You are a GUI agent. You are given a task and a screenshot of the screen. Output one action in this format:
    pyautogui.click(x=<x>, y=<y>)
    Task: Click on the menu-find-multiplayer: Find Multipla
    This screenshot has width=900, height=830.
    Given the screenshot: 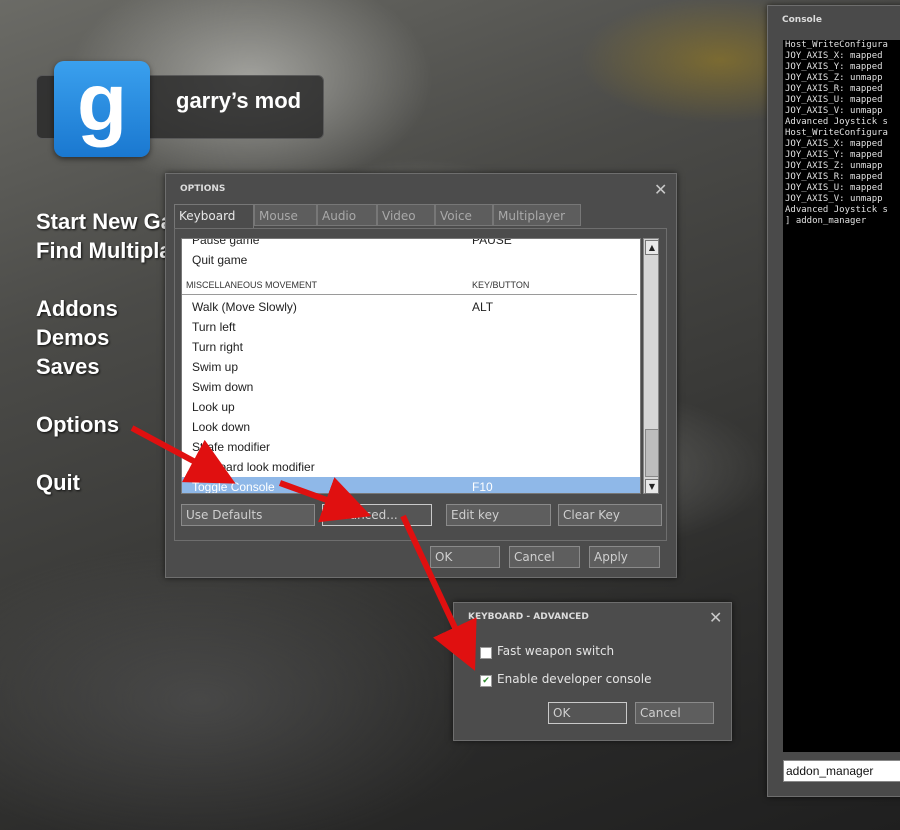 What is the action you would take?
    pyautogui.click(x=104, y=251)
    